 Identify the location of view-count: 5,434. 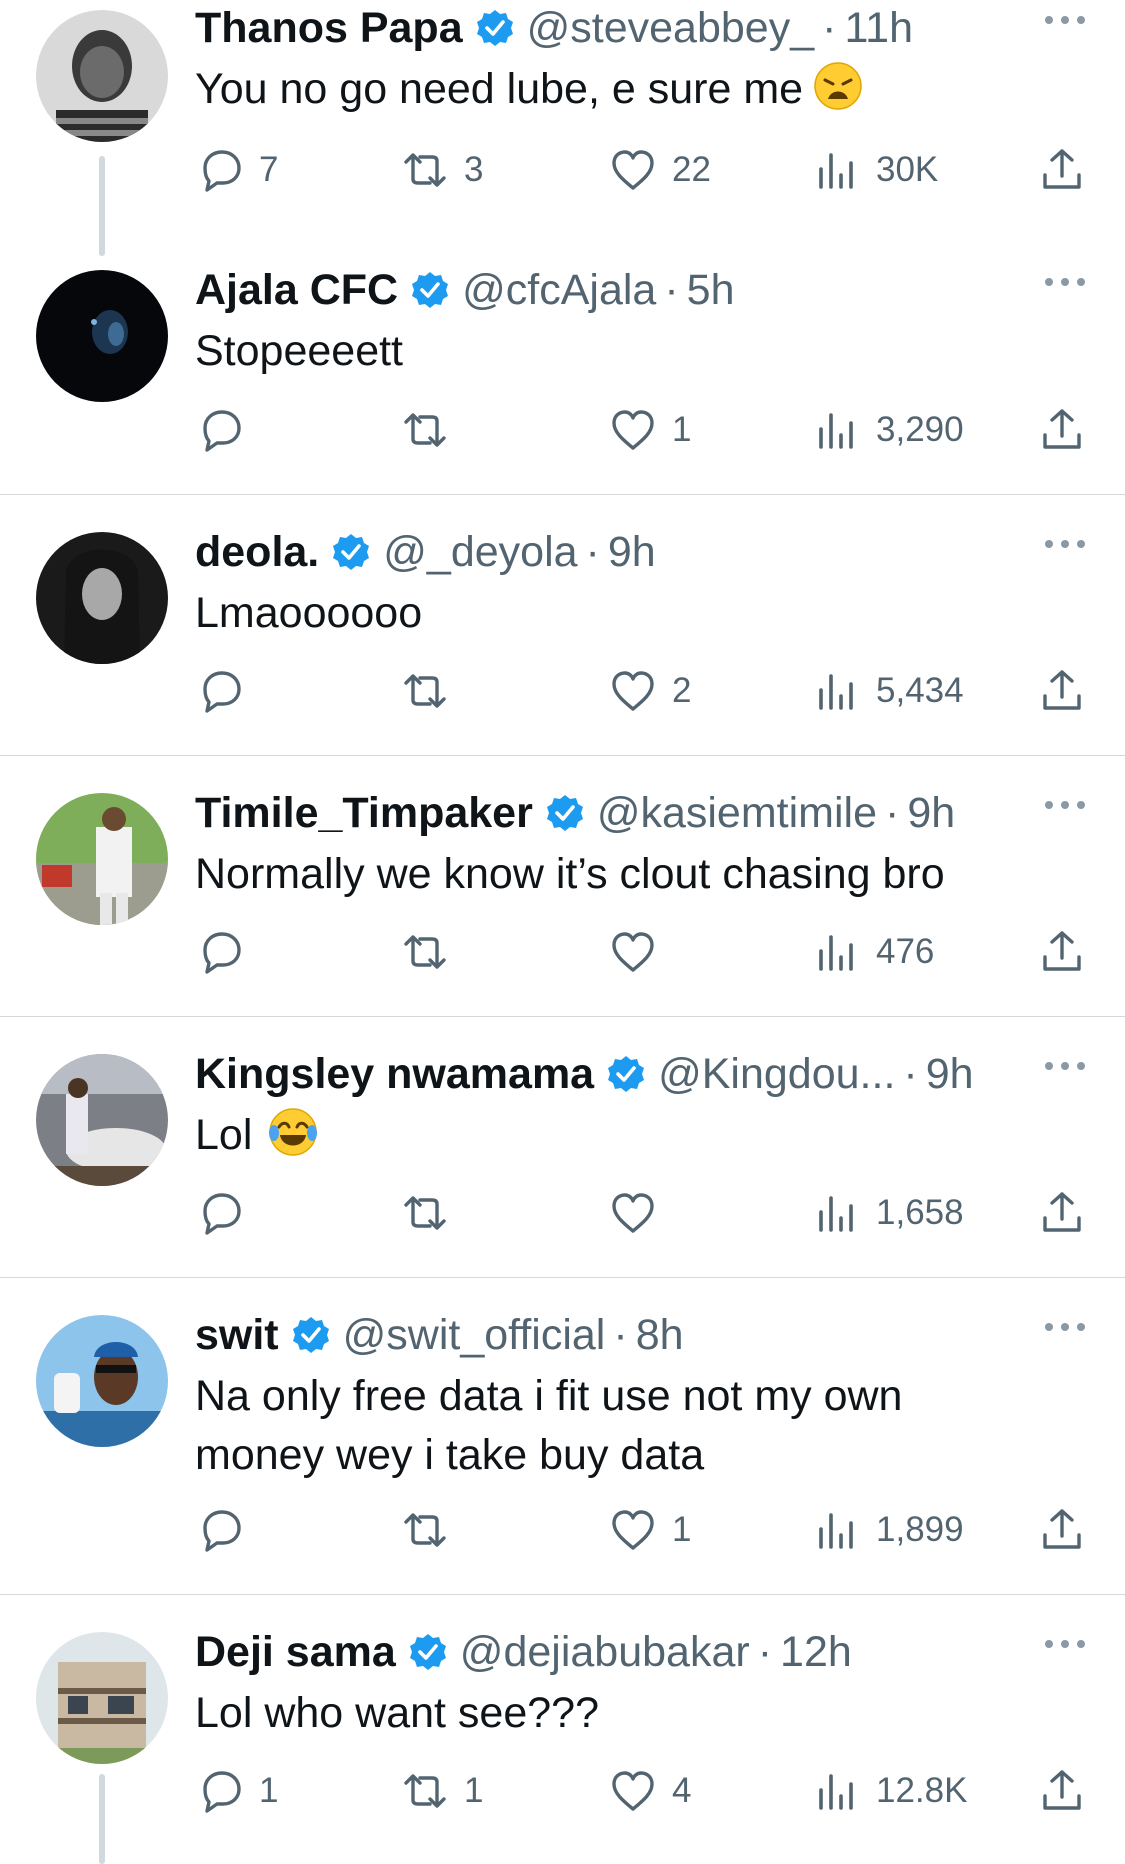
(920, 690).